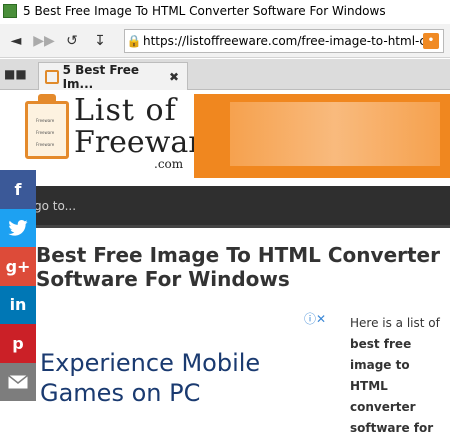  What do you see at coordinates (72, 41) in the screenshot?
I see `reload-icon: ↺` at bounding box center [72, 41].